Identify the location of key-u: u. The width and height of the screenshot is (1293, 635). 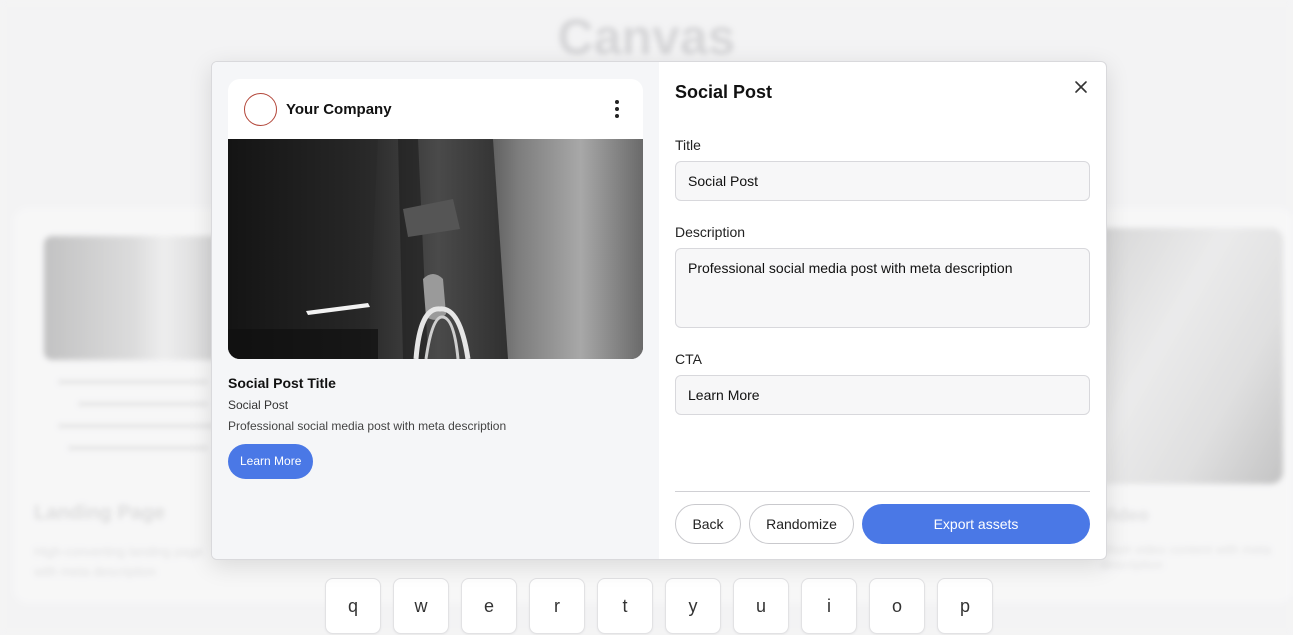
(761, 606).